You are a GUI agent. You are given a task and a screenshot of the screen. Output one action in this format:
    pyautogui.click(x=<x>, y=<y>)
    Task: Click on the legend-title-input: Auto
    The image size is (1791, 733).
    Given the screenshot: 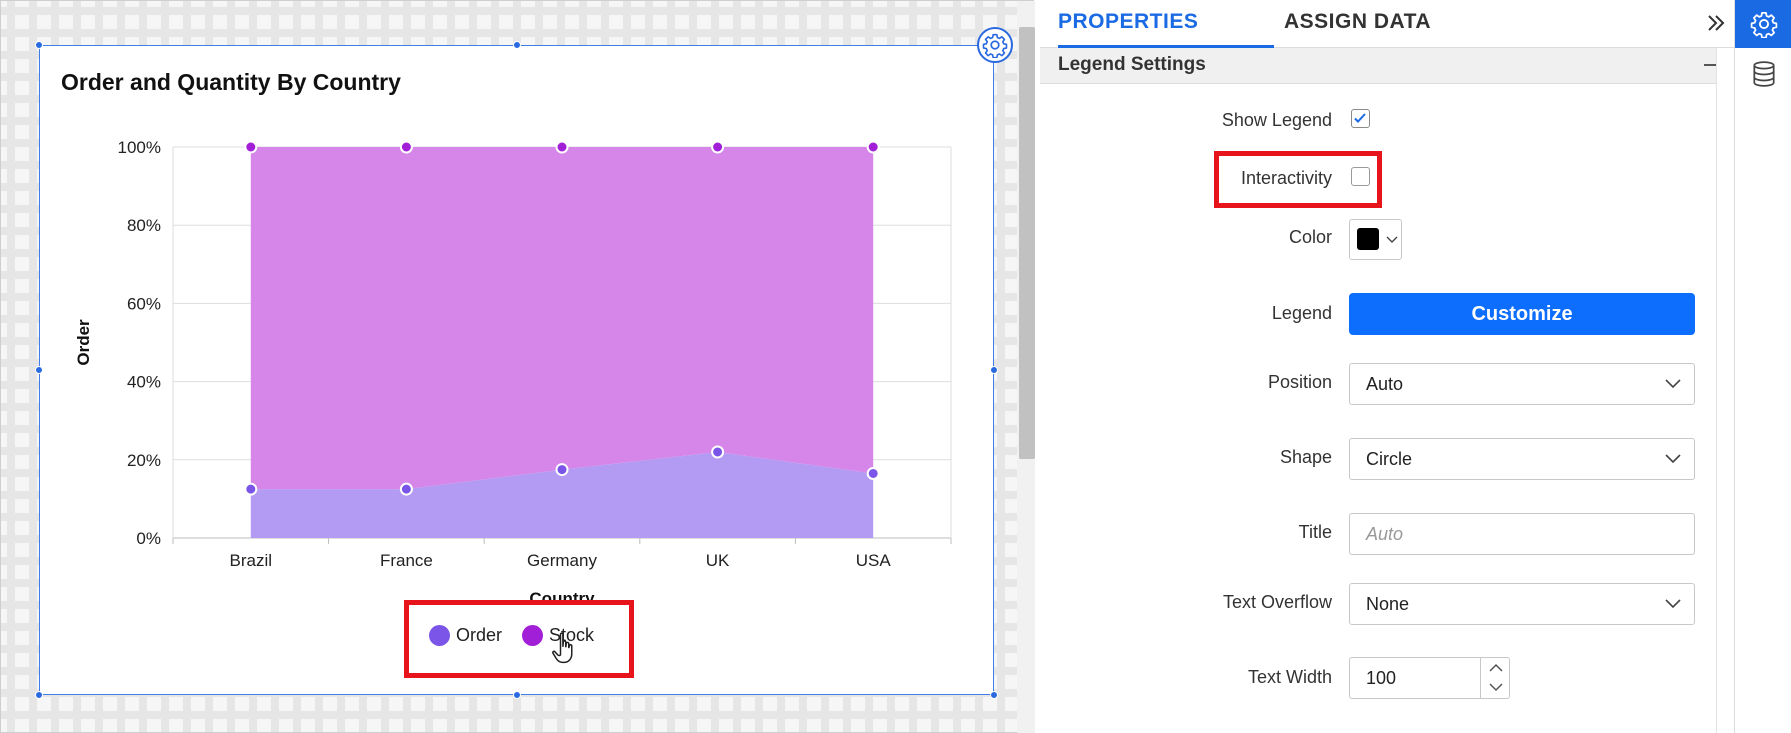 What is the action you would take?
    pyautogui.click(x=1522, y=534)
    